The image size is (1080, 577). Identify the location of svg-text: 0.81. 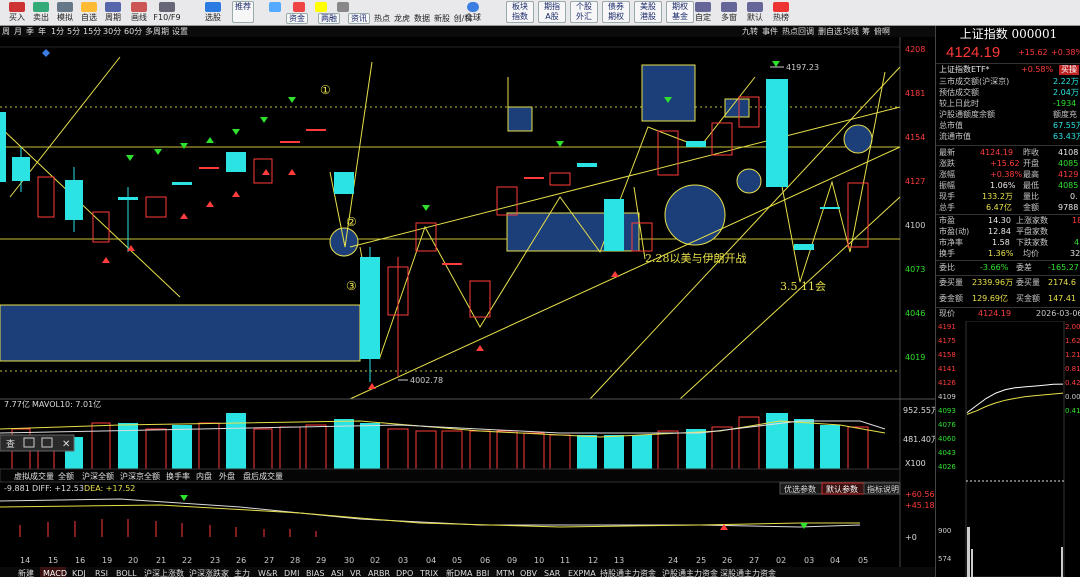
(1072, 369).